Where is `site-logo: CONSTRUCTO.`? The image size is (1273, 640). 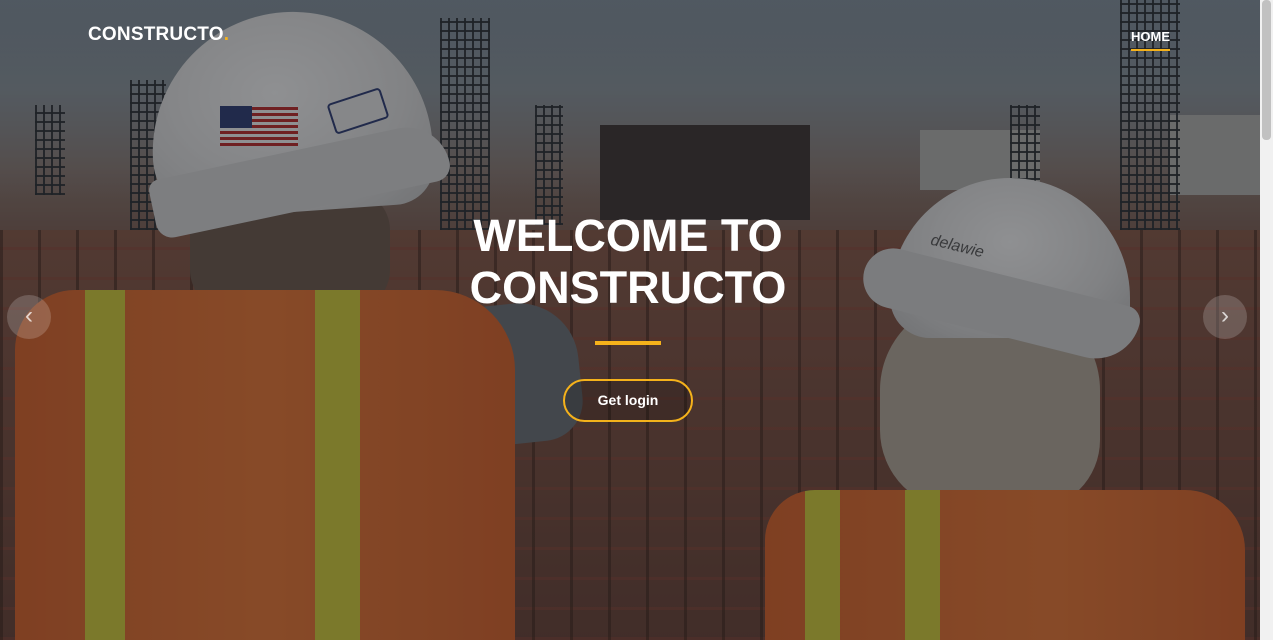
site-logo: CONSTRUCTO. is located at coordinates (158, 35).